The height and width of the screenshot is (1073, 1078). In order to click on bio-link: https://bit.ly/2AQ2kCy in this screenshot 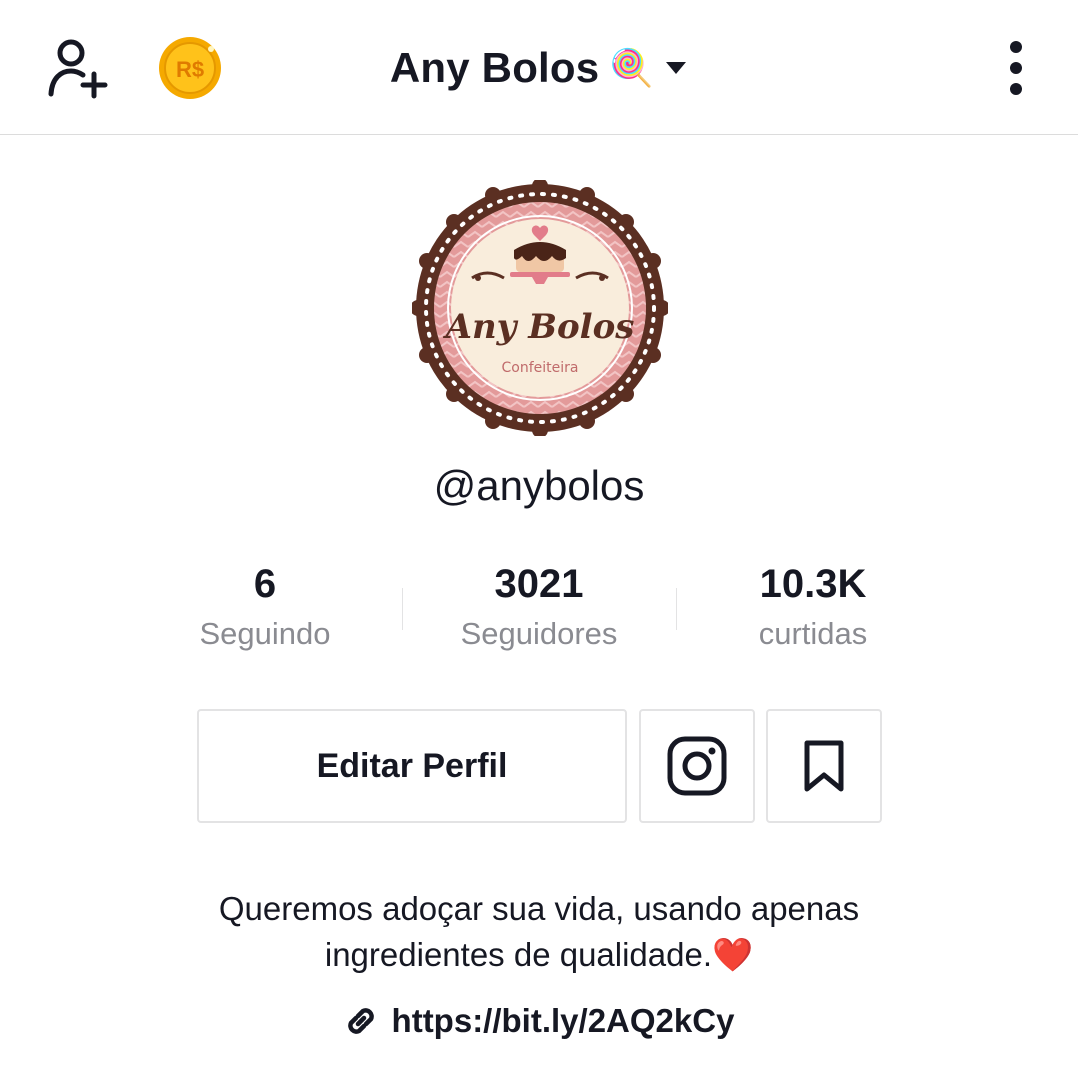, I will do `click(539, 1021)`.